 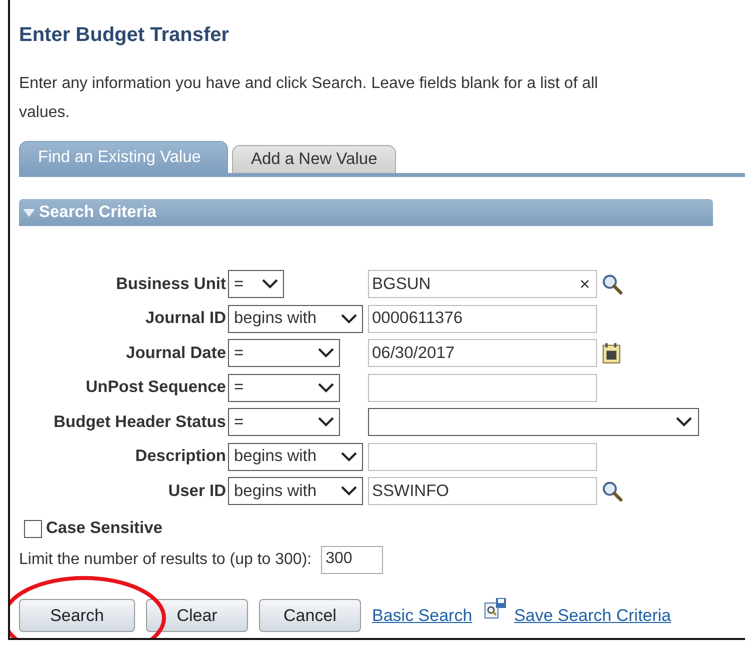 What do you see at coordinates (155, 387) in the screenshot?
I see `field-label: UnPost Sequence` at bounding box center [155, 387].